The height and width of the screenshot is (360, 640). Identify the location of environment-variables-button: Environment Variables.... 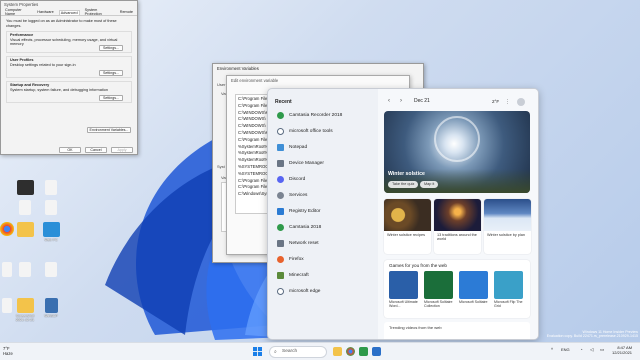
(109, 130).